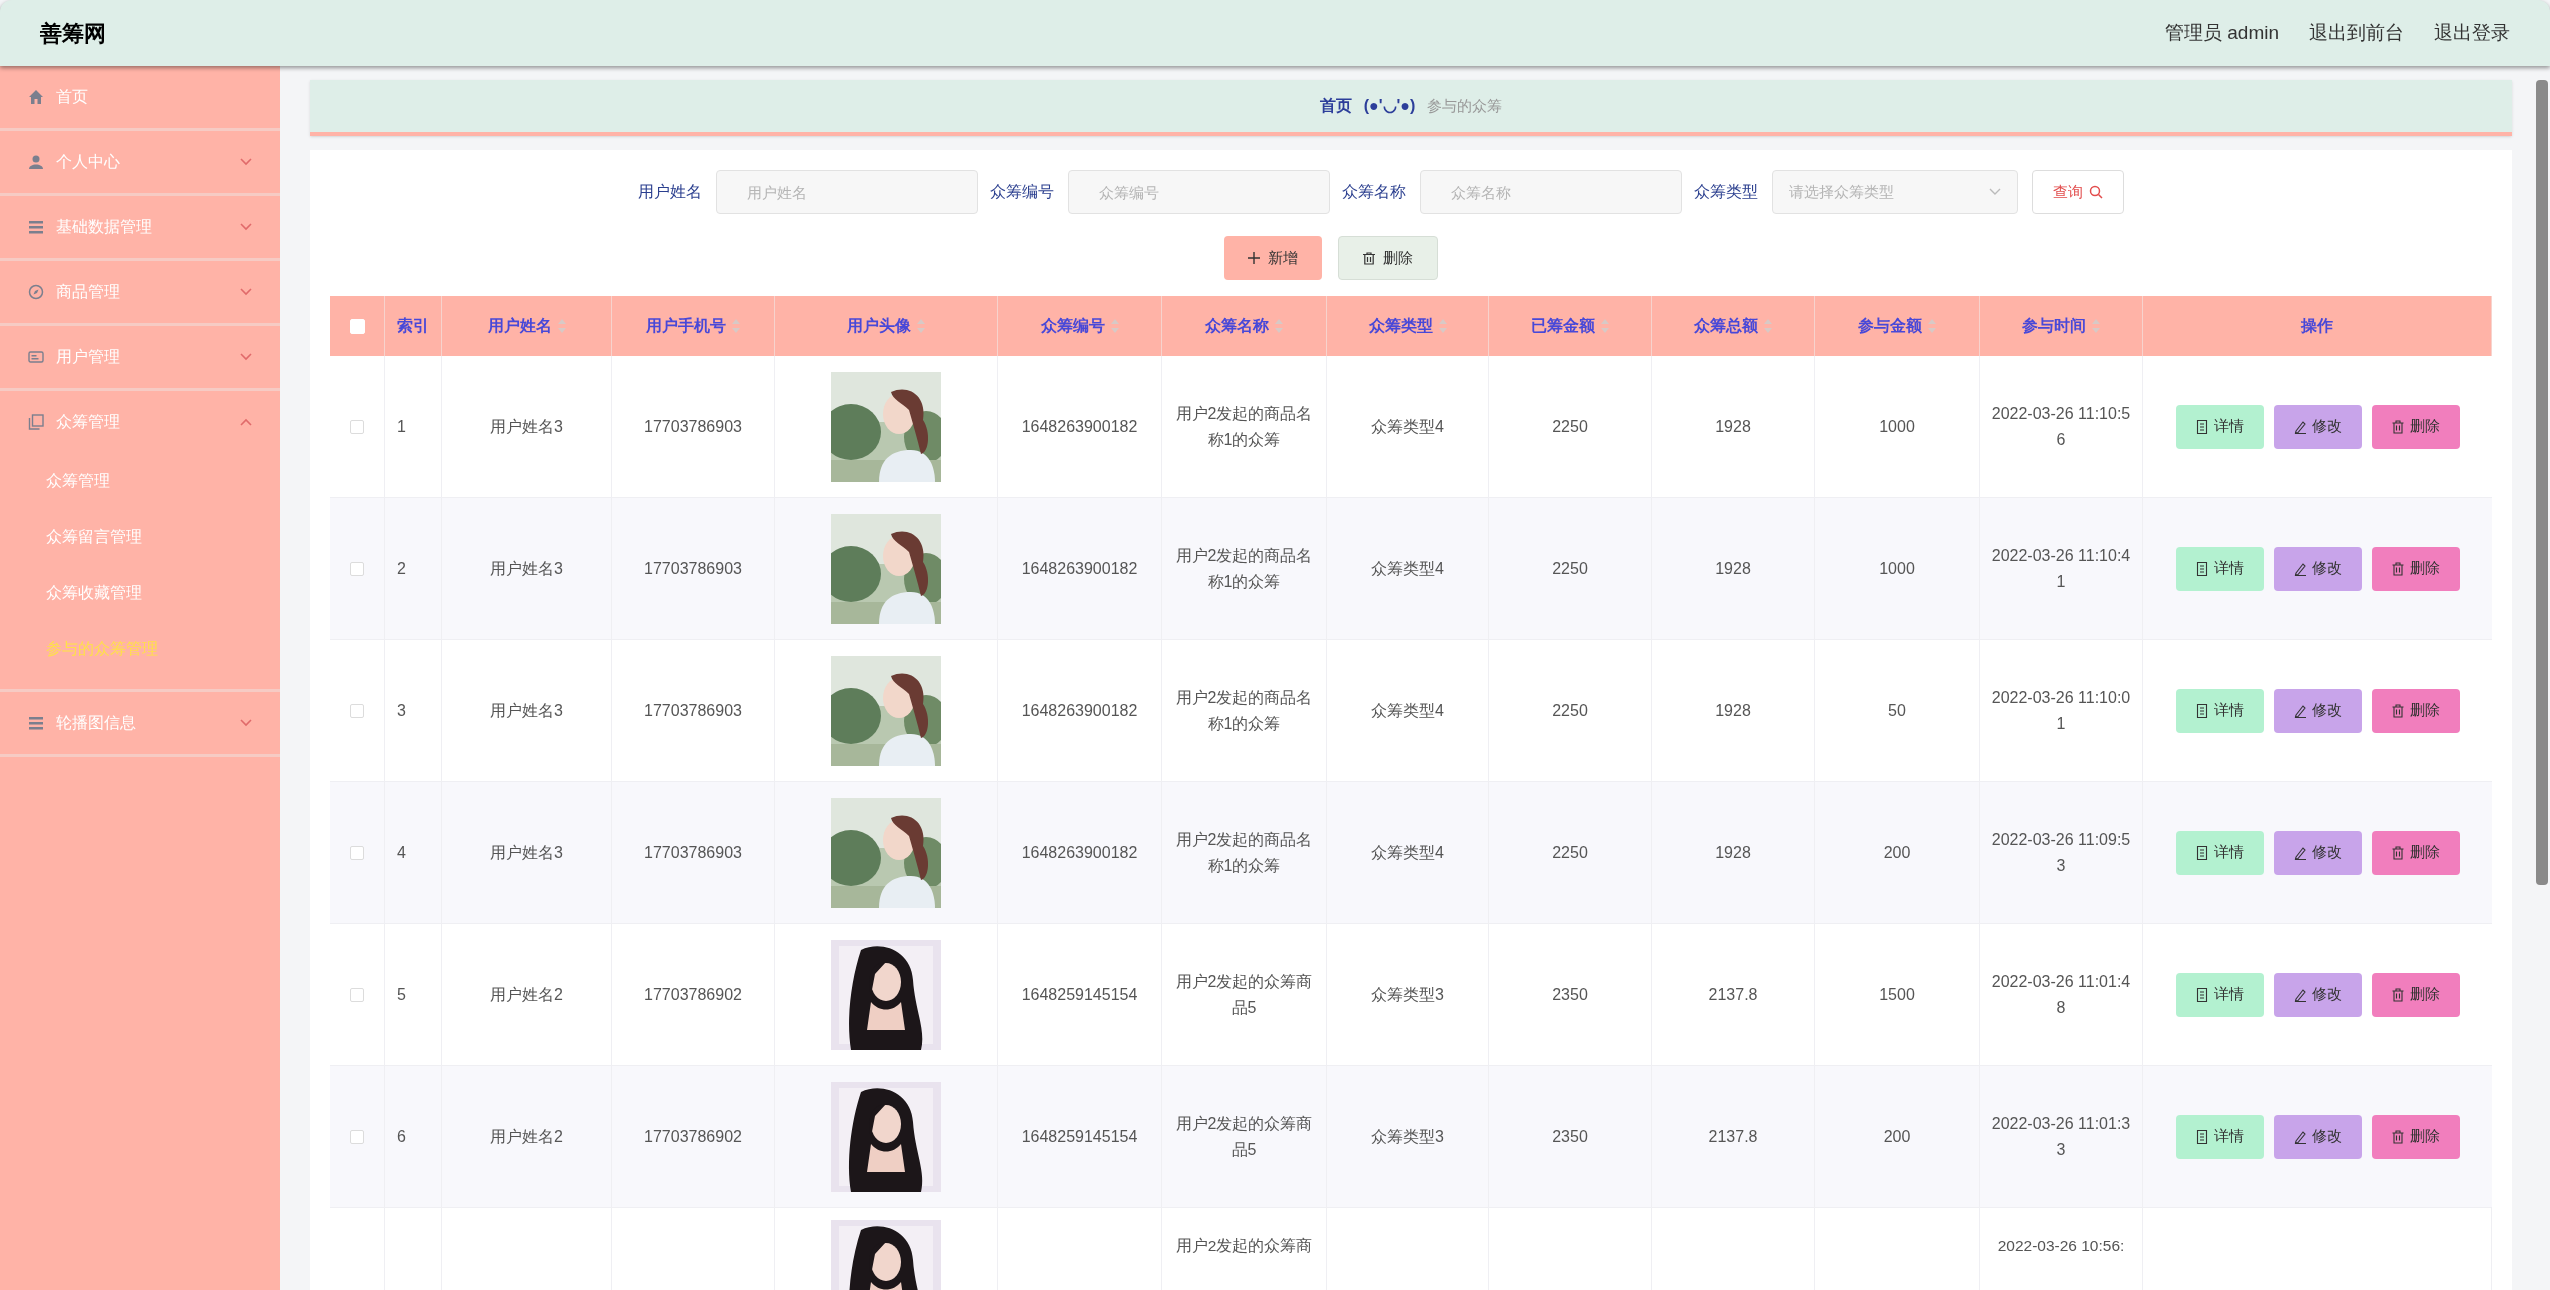 The image size is (2550, 1290). Describe the element at coordinates (1570, 326) in the screenshot. I see `column-header: 已筹金额` at that location.